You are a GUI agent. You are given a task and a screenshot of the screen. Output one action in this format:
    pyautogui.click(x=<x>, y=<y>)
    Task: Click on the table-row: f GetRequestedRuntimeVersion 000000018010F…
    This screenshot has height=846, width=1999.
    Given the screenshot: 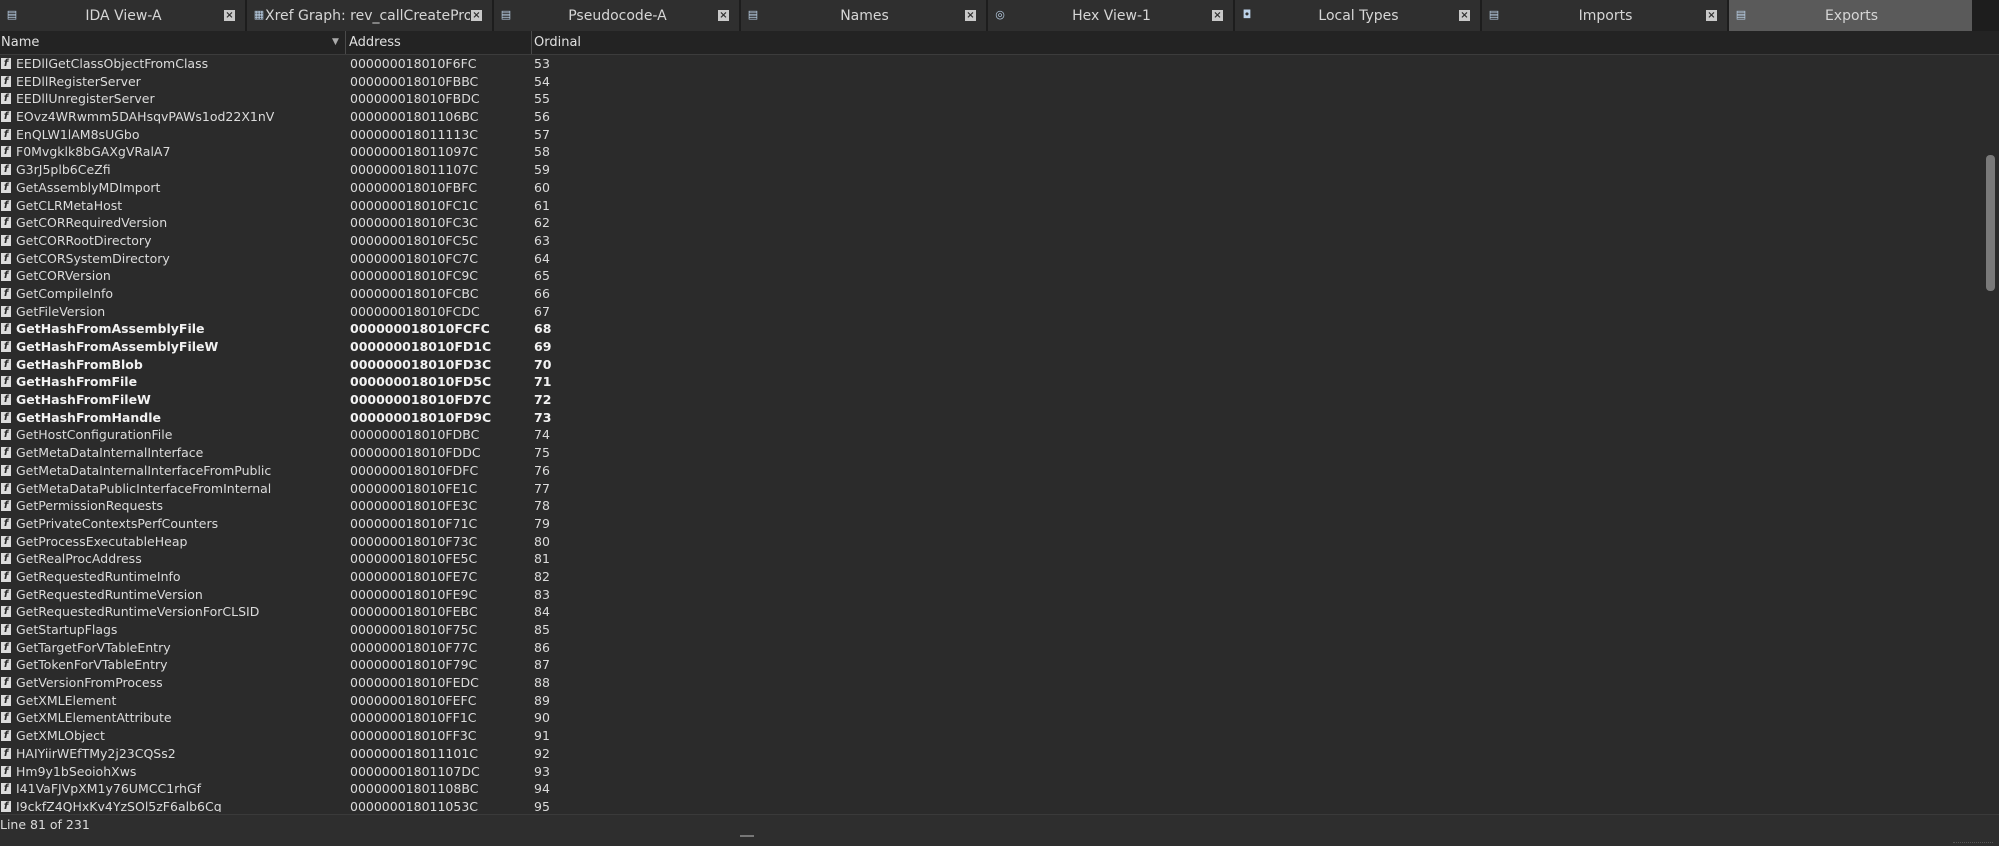 What is the action you would take?
    pyautogui.click(x=990, y=595)
    